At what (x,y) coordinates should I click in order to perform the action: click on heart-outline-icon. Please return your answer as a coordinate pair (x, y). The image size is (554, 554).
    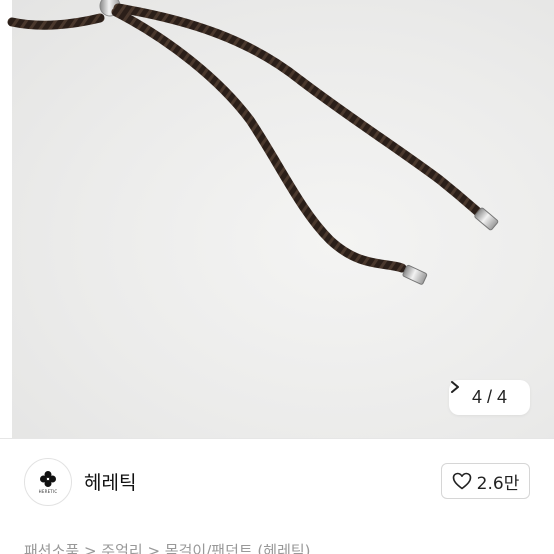
    Looking at the image, I should click on (461, 481).